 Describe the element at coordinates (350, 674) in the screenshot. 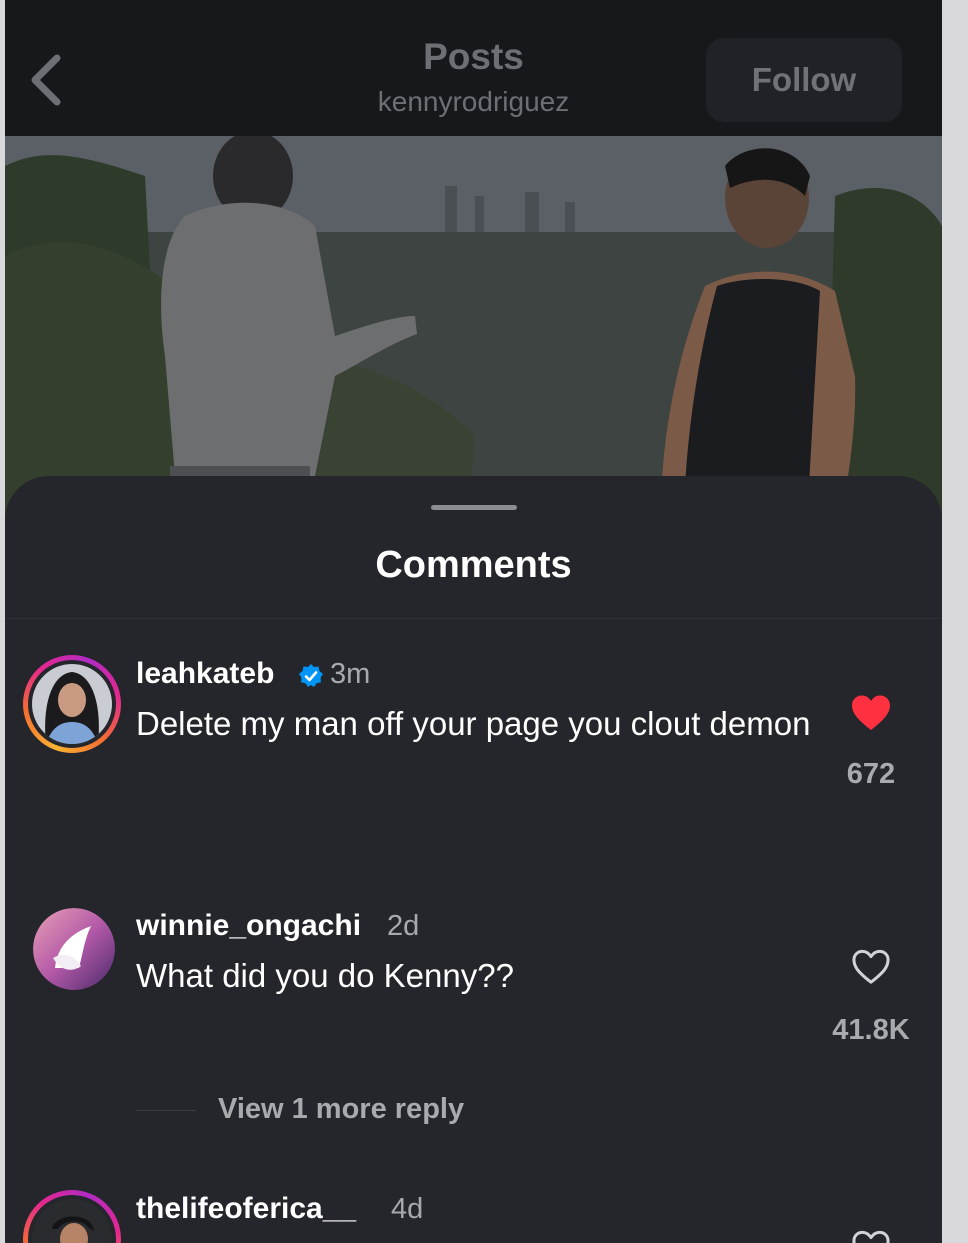

I see `comment-time: 3m` at that location.